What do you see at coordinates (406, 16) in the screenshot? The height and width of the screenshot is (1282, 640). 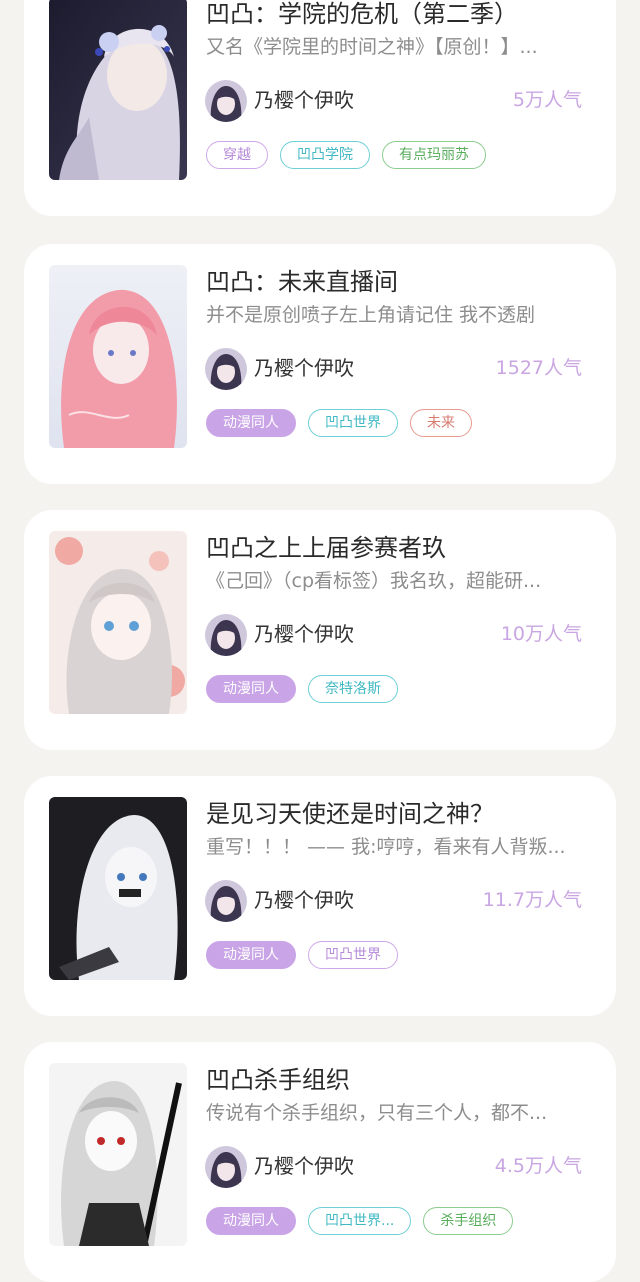 I see `book-title: 凹凸：学院的危机（第二季）` at bounding box center [406, 16].